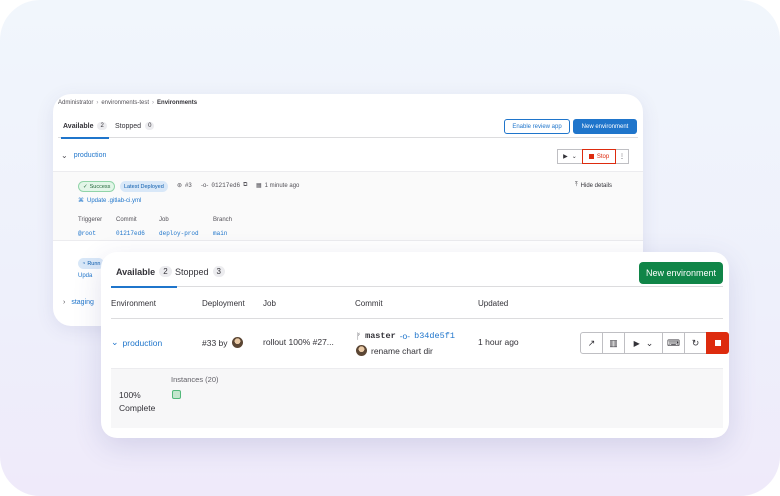 The height and width of the screenshot is (496, 780). I want to click on commit-title: rename chart dir, so click(394, 350).